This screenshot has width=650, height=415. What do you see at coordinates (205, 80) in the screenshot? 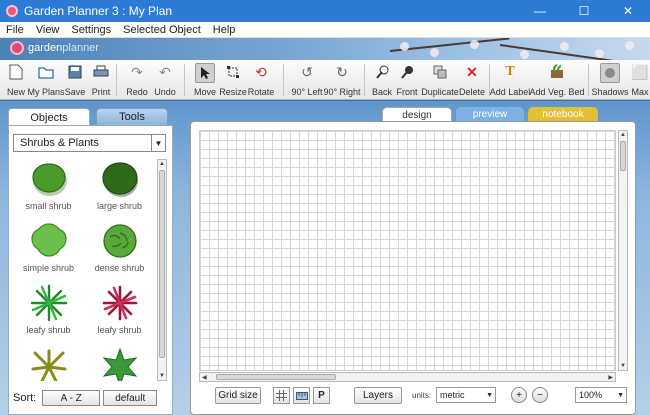
I see `move-button: Move` at bounding box center [205, 80].